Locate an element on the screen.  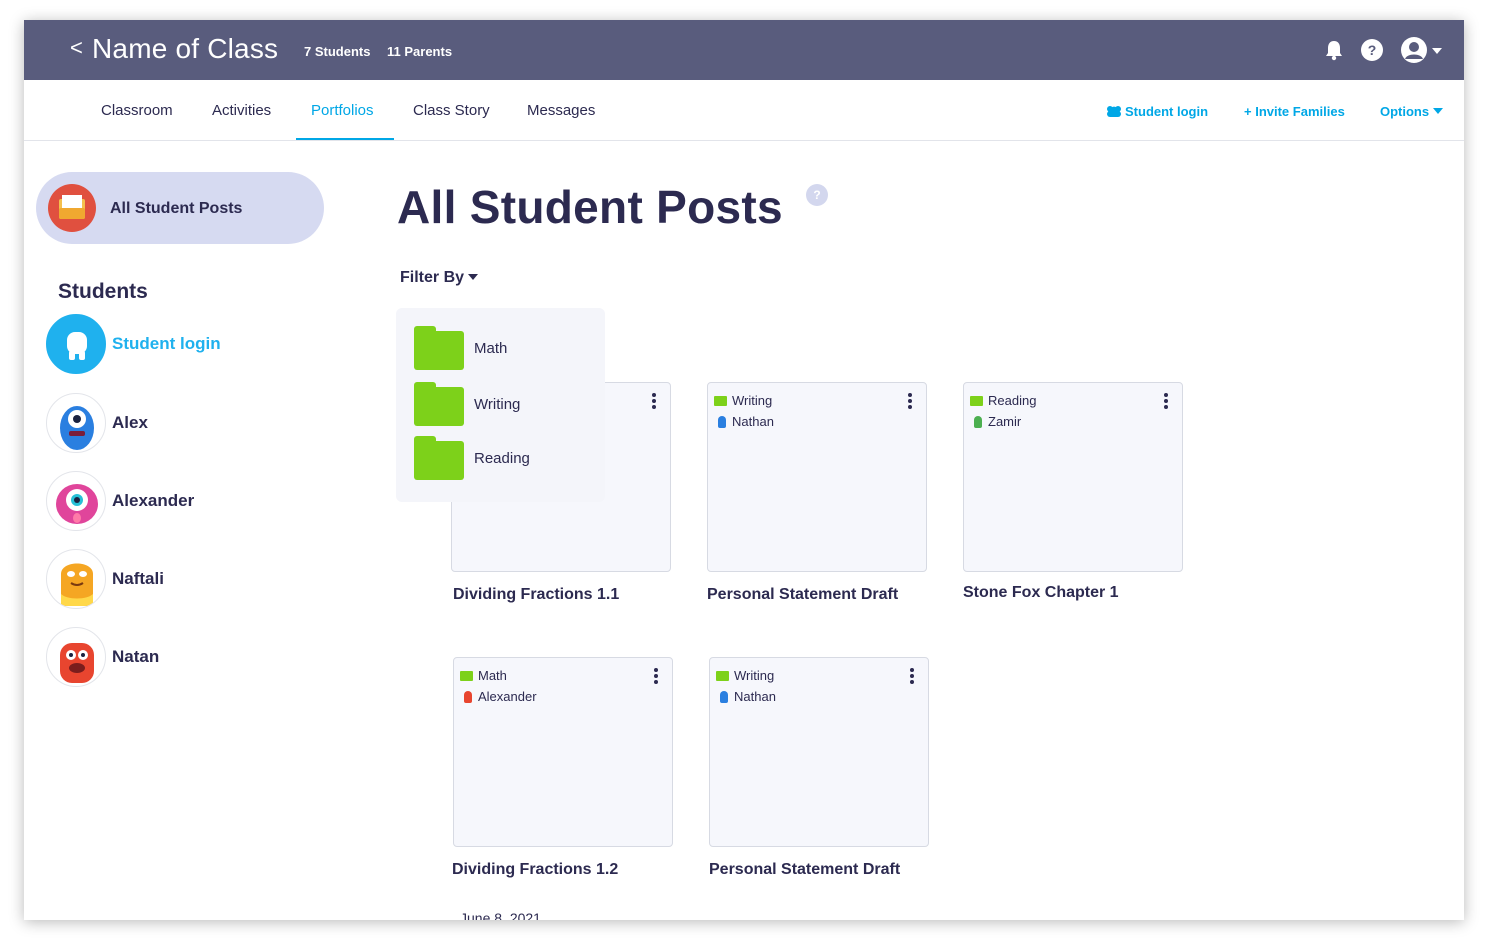
active-tab-indicator is located at coordinates (345, 139).